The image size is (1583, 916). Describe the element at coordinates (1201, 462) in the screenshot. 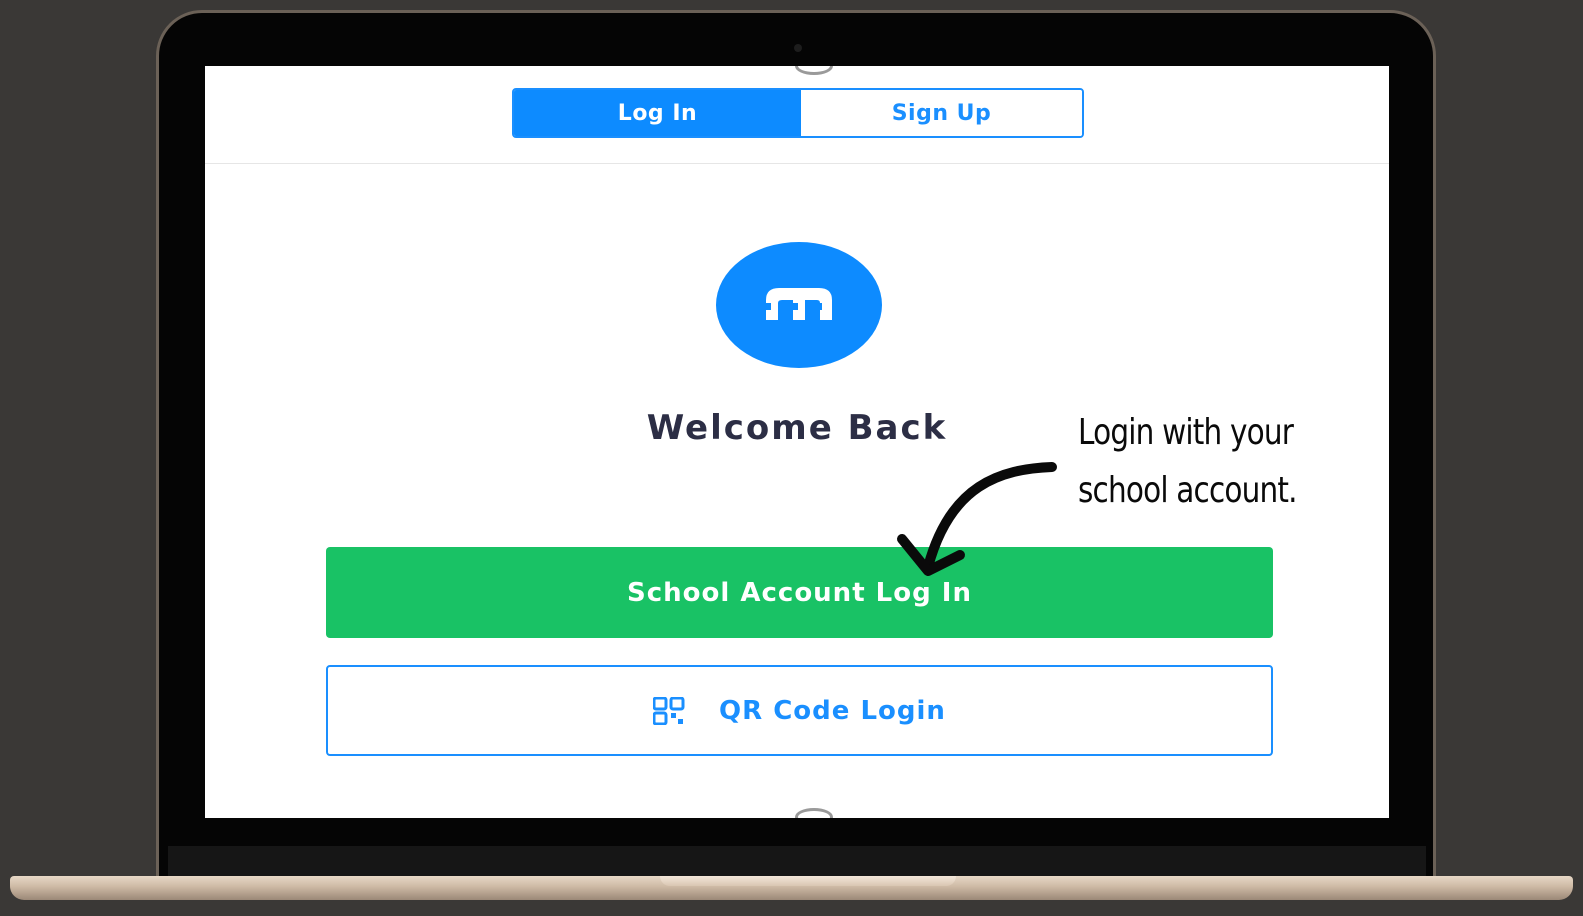

I see `annotation-callout: Login with your school account.` at that location.